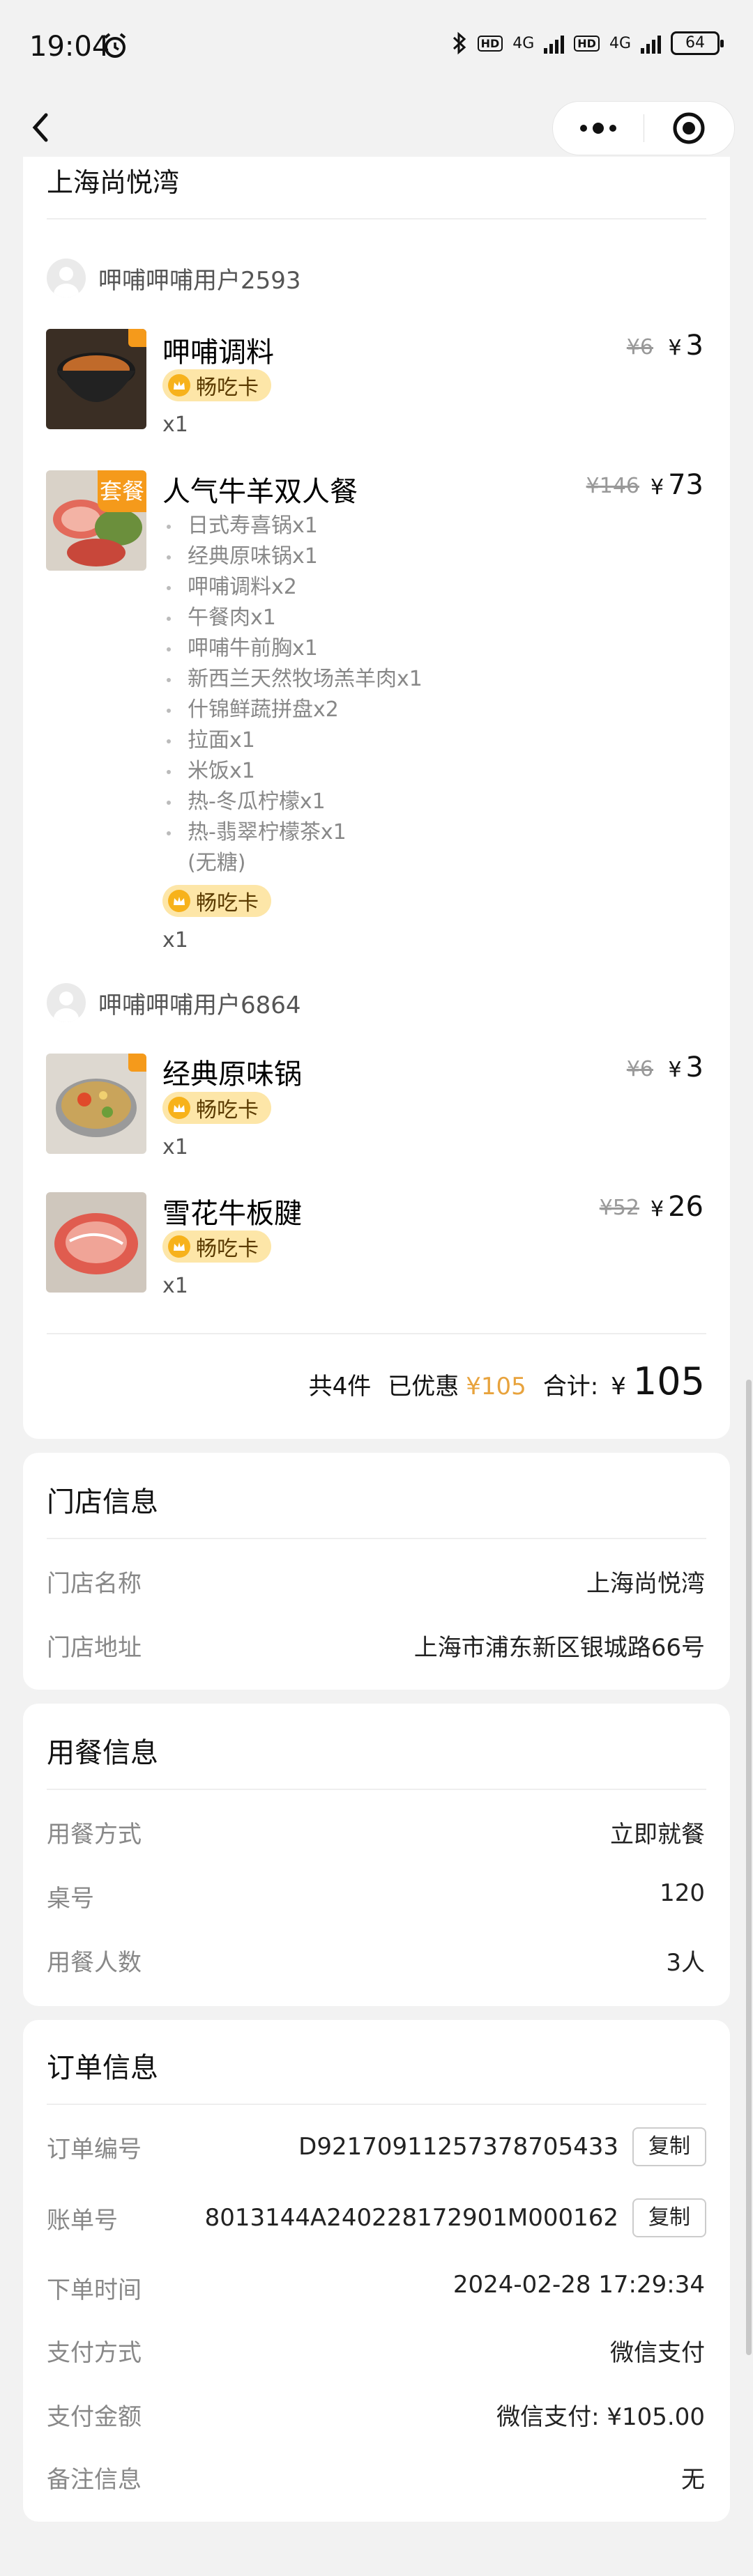 The width and height of the screenshot is (753, 2576). What do you see at coordinates (523, 43) in the screenshot?
I see `network-label: 4G` at bounding box center [523, 43].